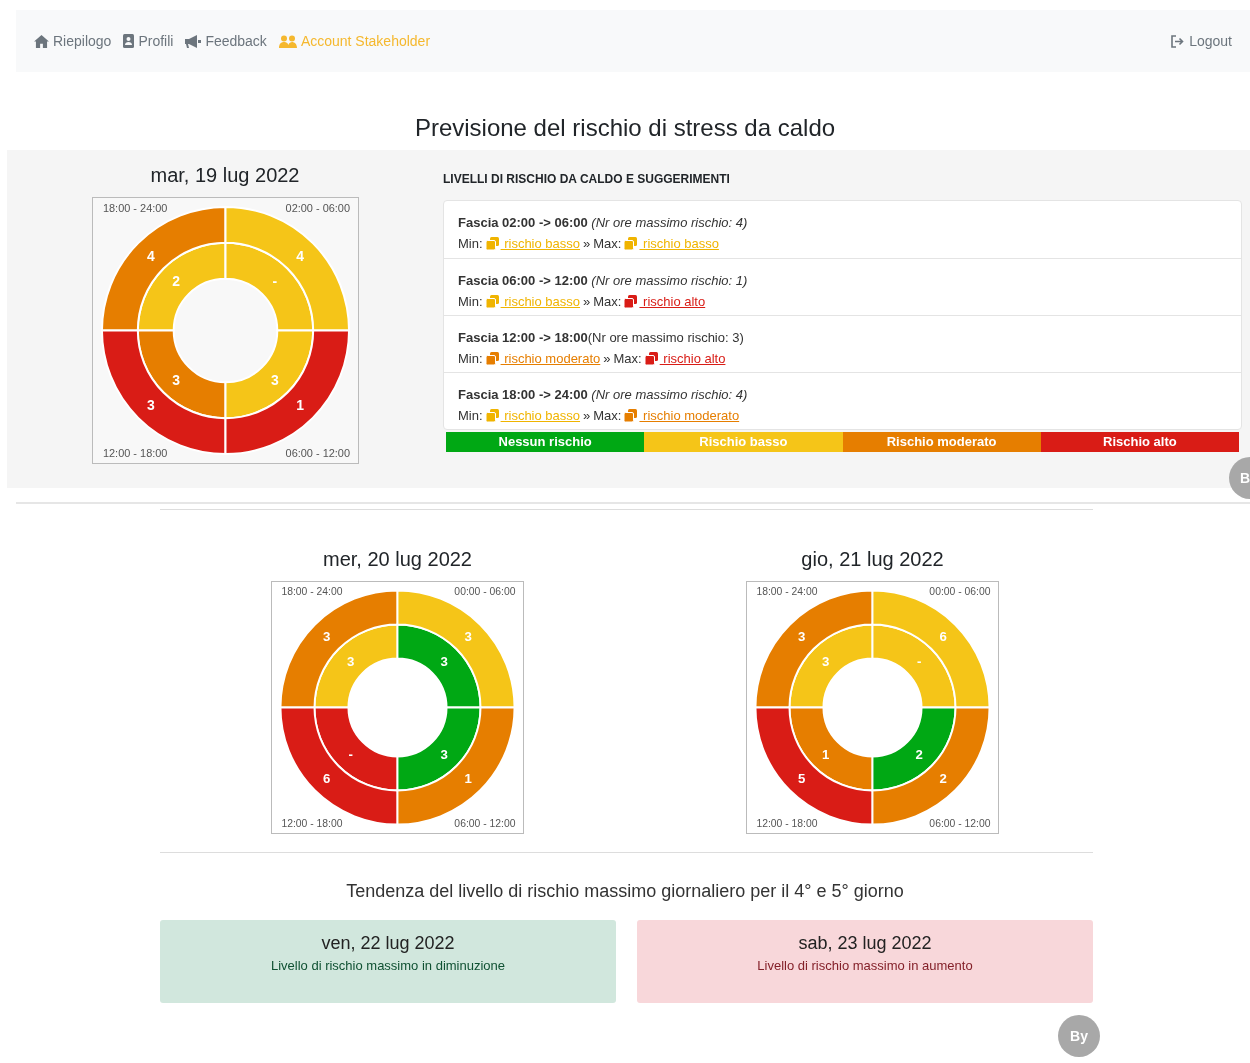  What do you see at coordinates (388, 965) in the screenshot?
I see `trend-text: Livello di rischio massimo in diminuzione` at bounding box center [388, 965].